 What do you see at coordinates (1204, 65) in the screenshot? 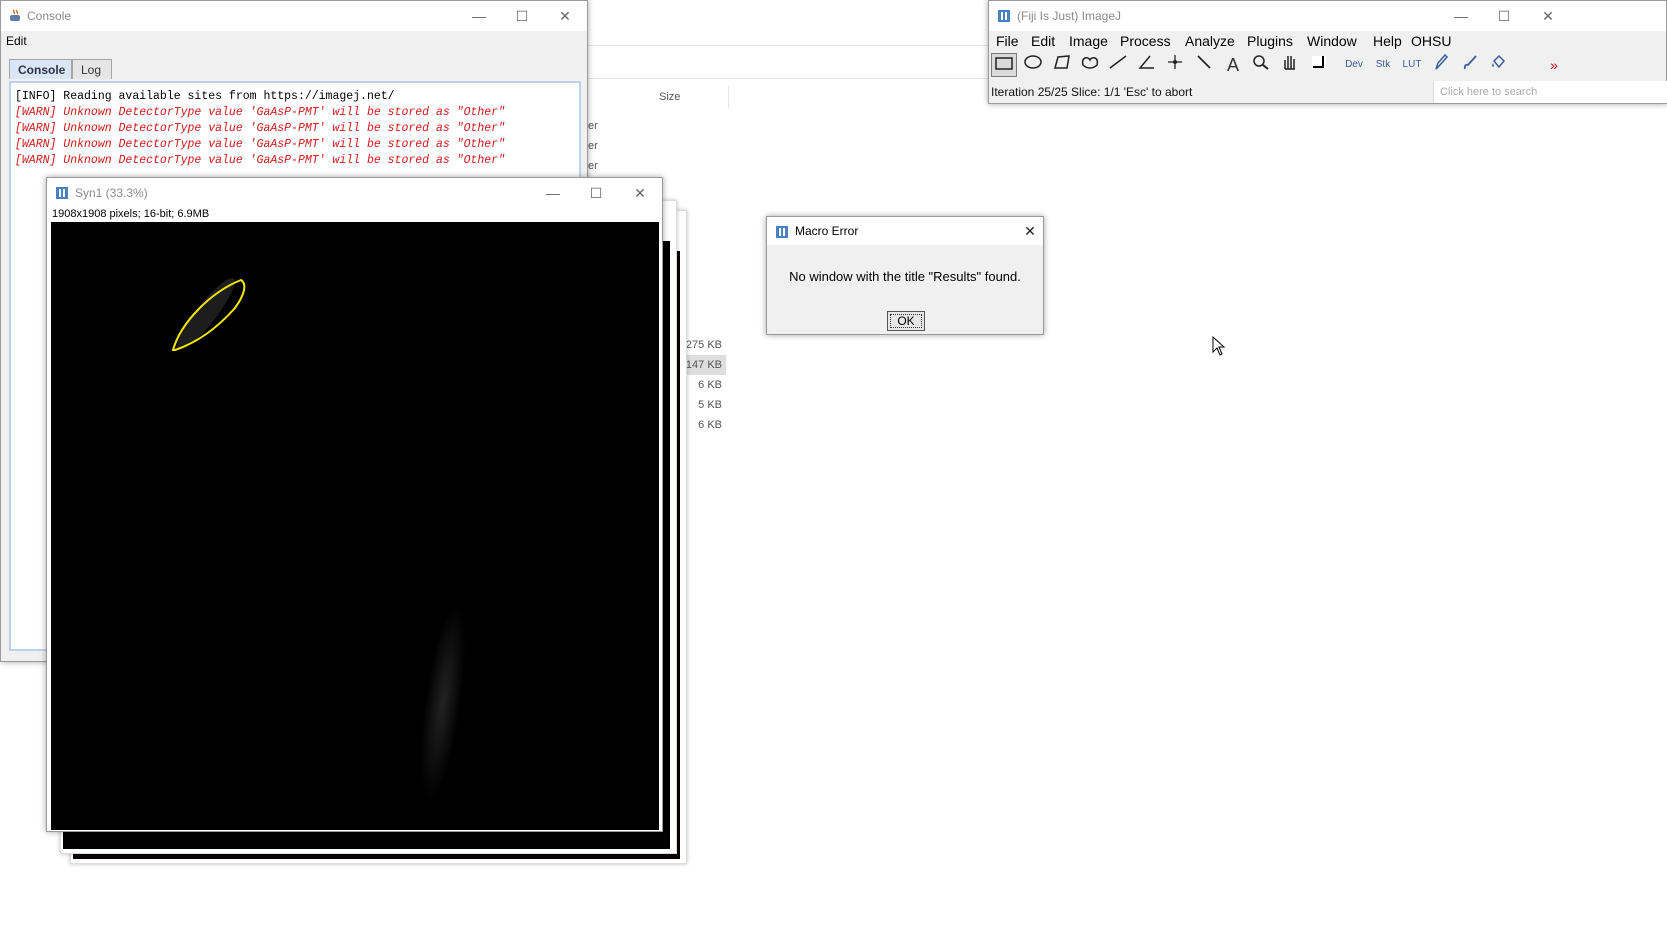
I see `wand-tool-icon` at bounding box center [1204, 65].